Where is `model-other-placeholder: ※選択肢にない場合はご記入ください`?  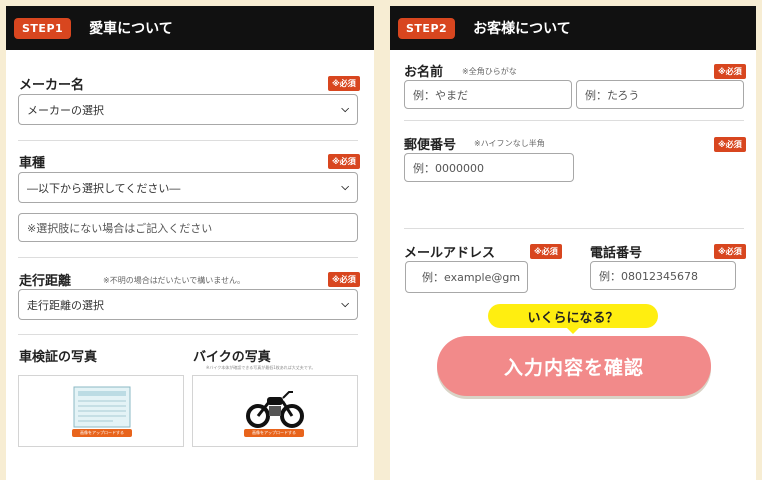 model-other-placeholder: ※選択肢にない場合はご記入ください is located at coordinates (120, 228).